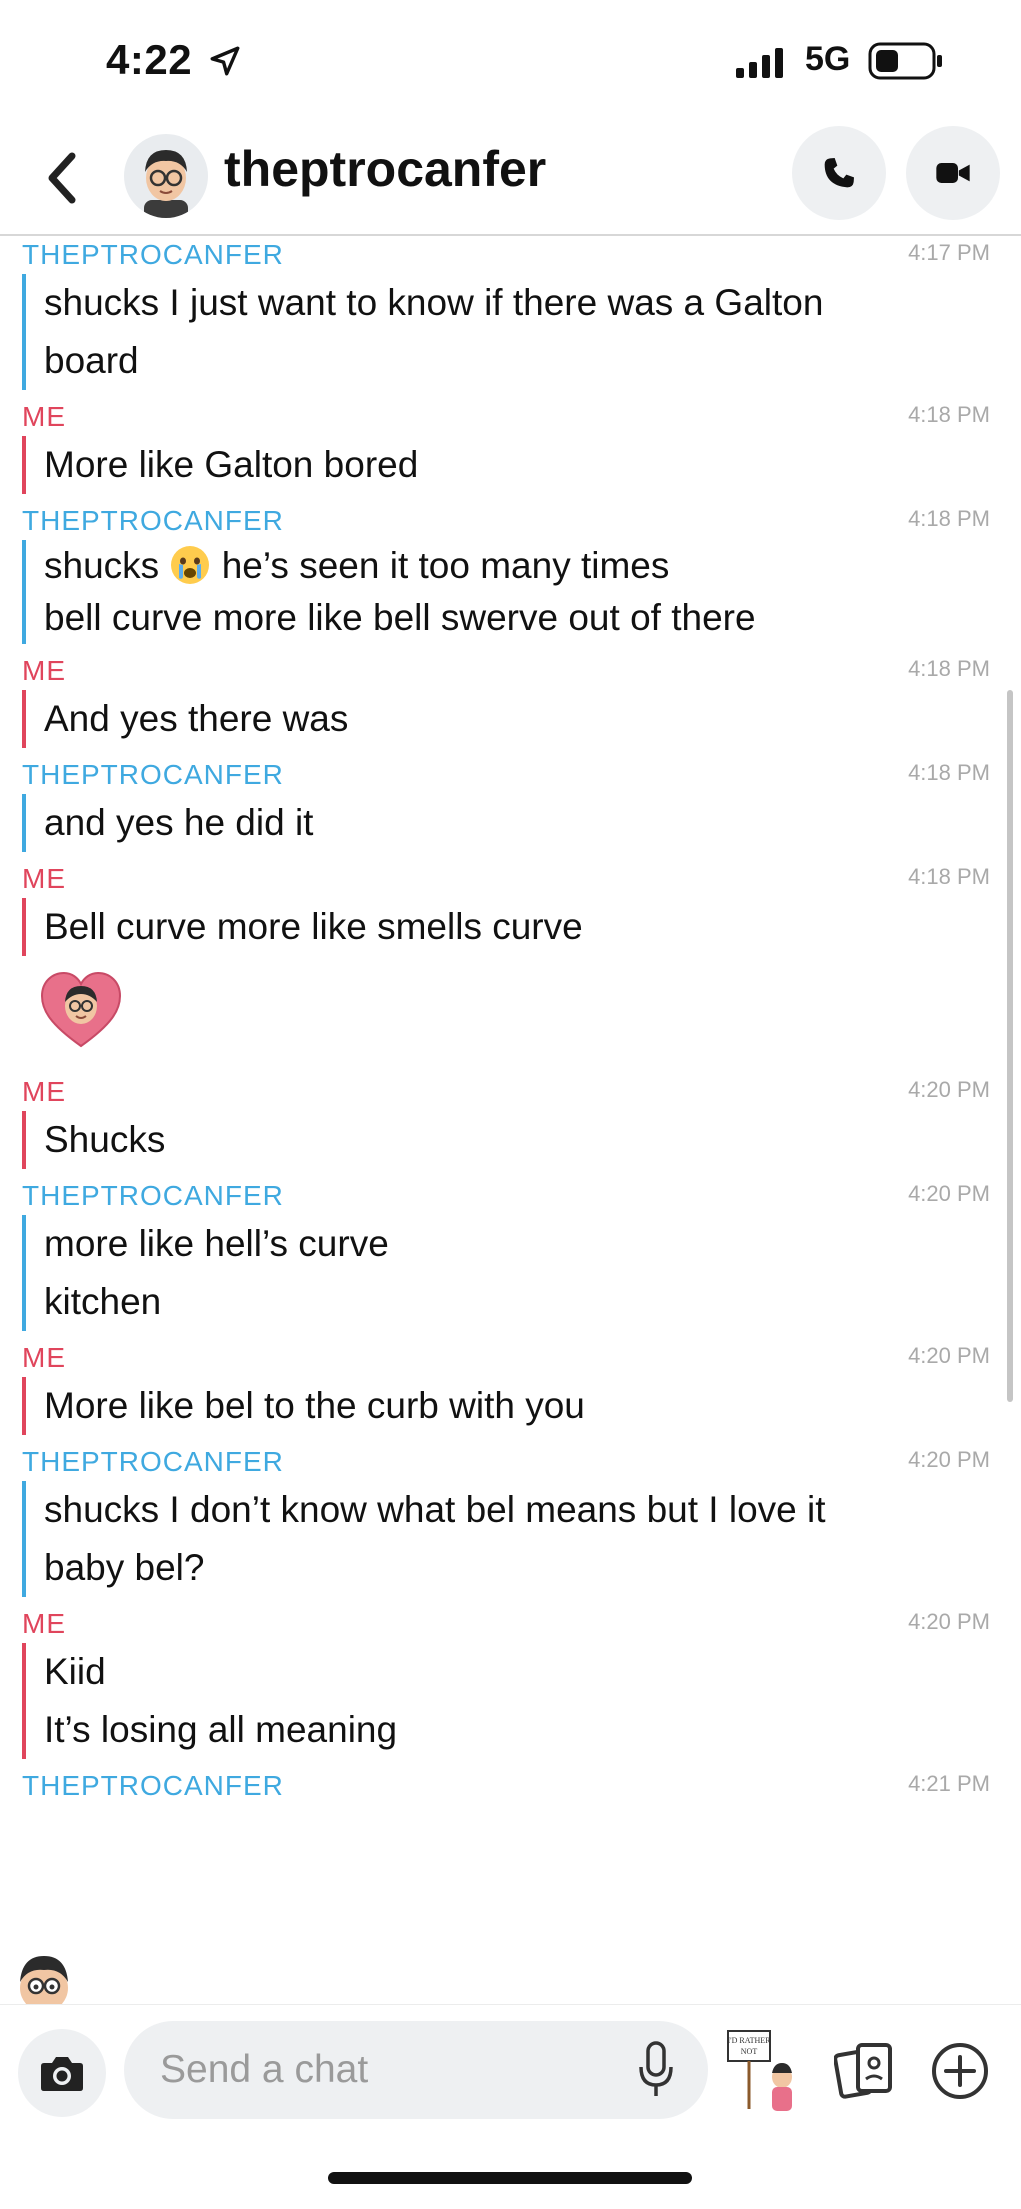 The image size is (1021, 2209). I want to click on message-text-part: he’s seen it too many times, so click(445, 565).